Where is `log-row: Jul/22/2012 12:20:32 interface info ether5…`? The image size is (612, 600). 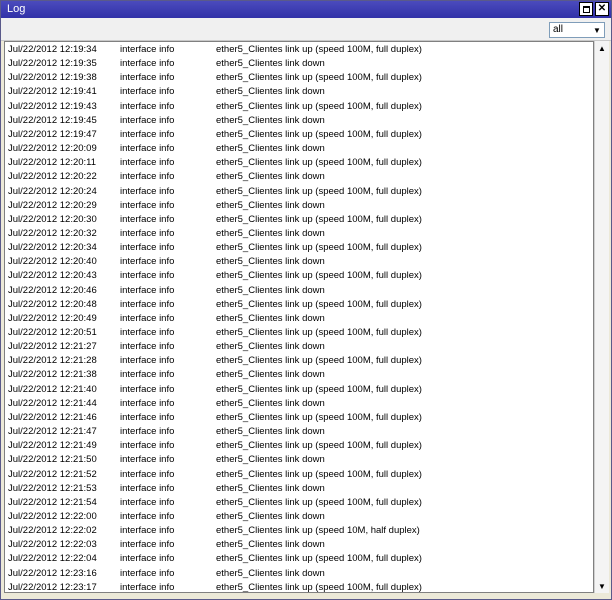 log-row: Jul/22/2012 12:20:32 interface info ether5… is located at coordinates (299, 234).